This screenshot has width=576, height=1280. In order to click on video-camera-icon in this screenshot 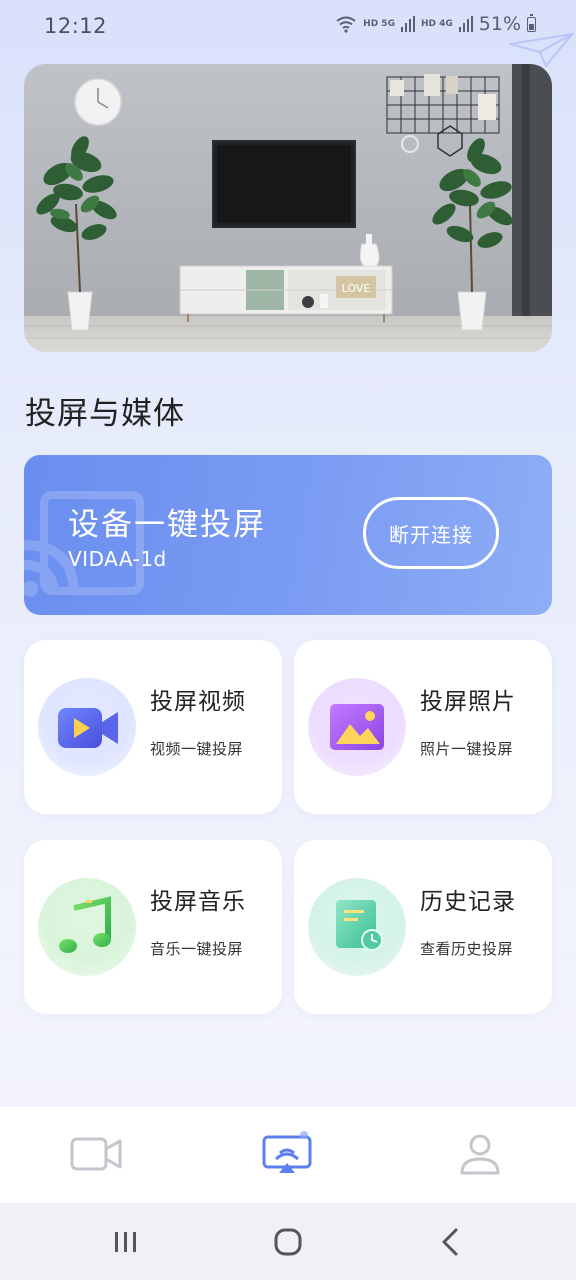, I will do `click(88, 728)`.